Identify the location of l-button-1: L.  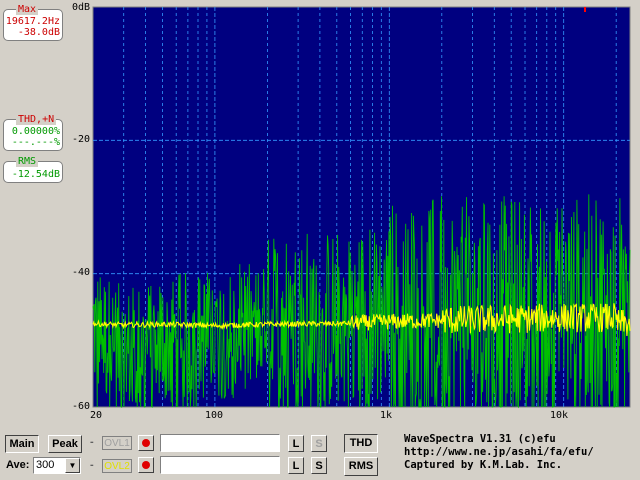
(296, 443).